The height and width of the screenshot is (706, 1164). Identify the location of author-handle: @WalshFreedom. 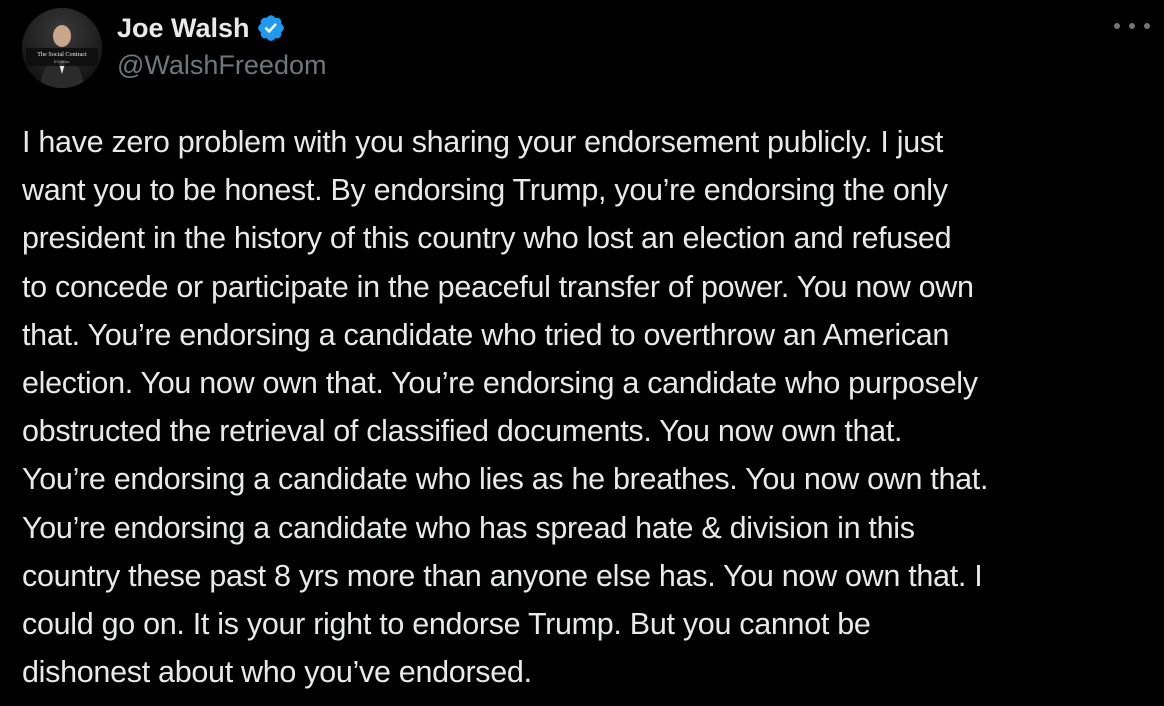
(221, 65).